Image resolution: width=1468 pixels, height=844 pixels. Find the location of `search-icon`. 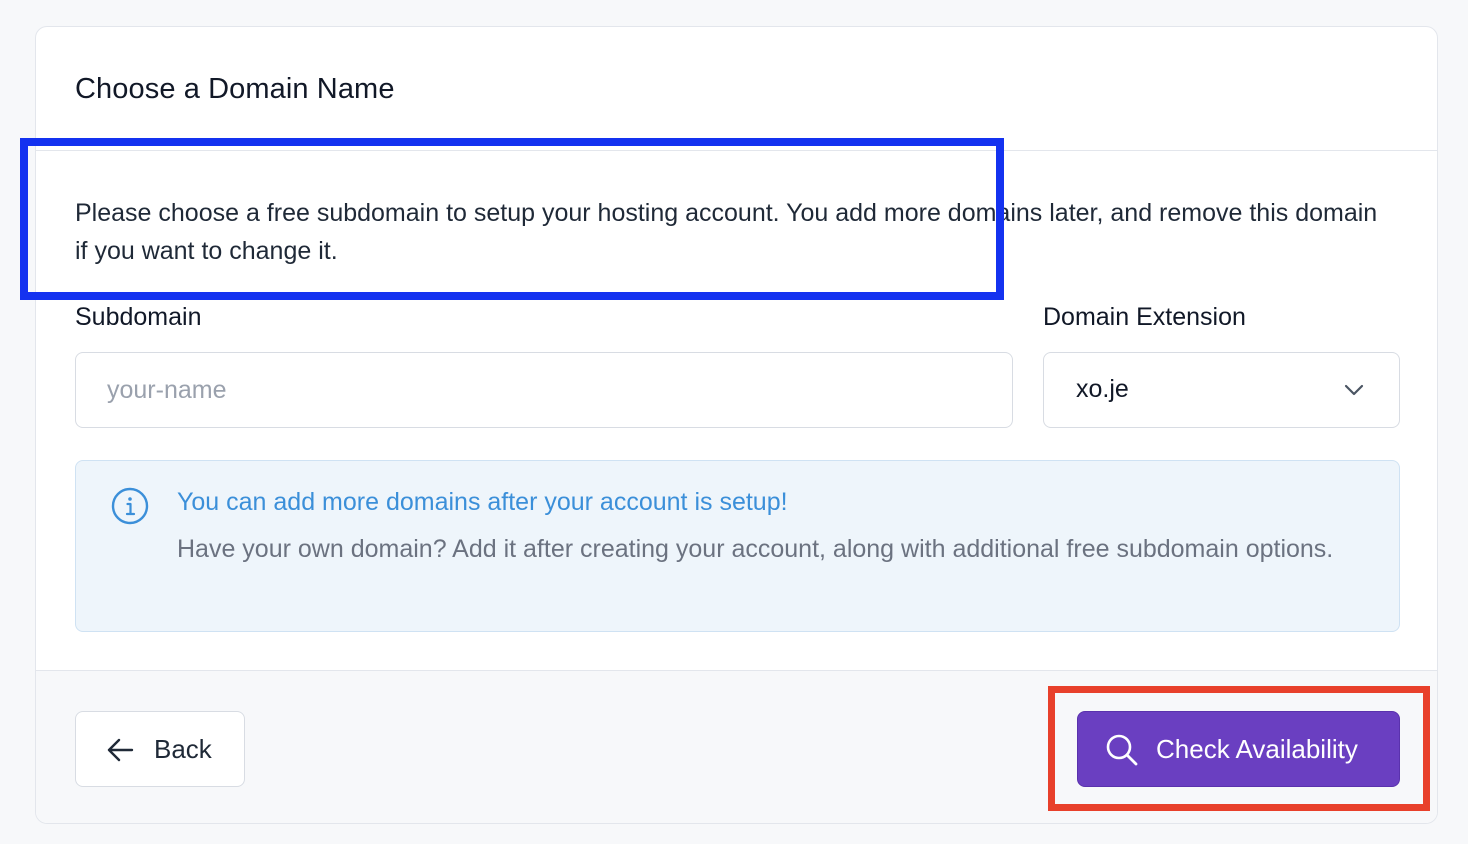

search-icon is located at coordinates (1122, 750).